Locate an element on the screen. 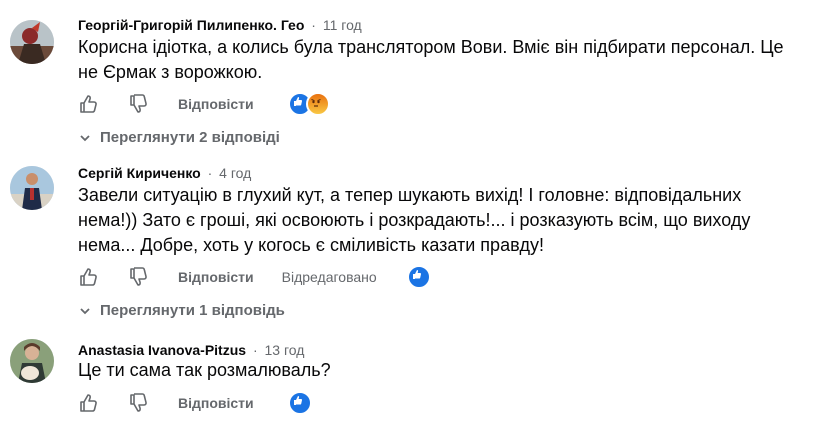 The height and width of the screenshot is (422, 837). comment-actions: Відповісти Відредаговано is located at coordinates (254, 277).